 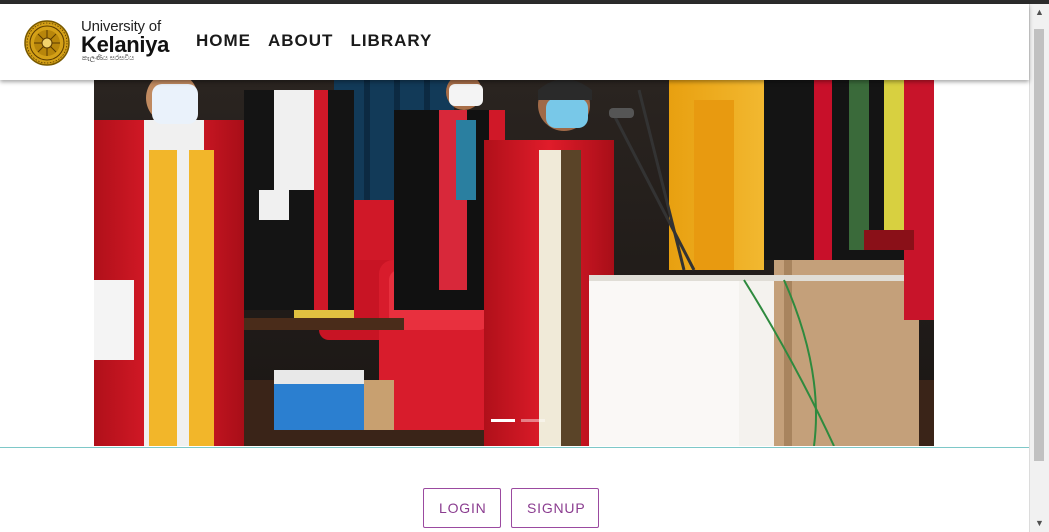 What do you see at coordinates (555, 508) in the screenshot?
I see `signup-button: SIGNUP` at bounding box center [555, 508].